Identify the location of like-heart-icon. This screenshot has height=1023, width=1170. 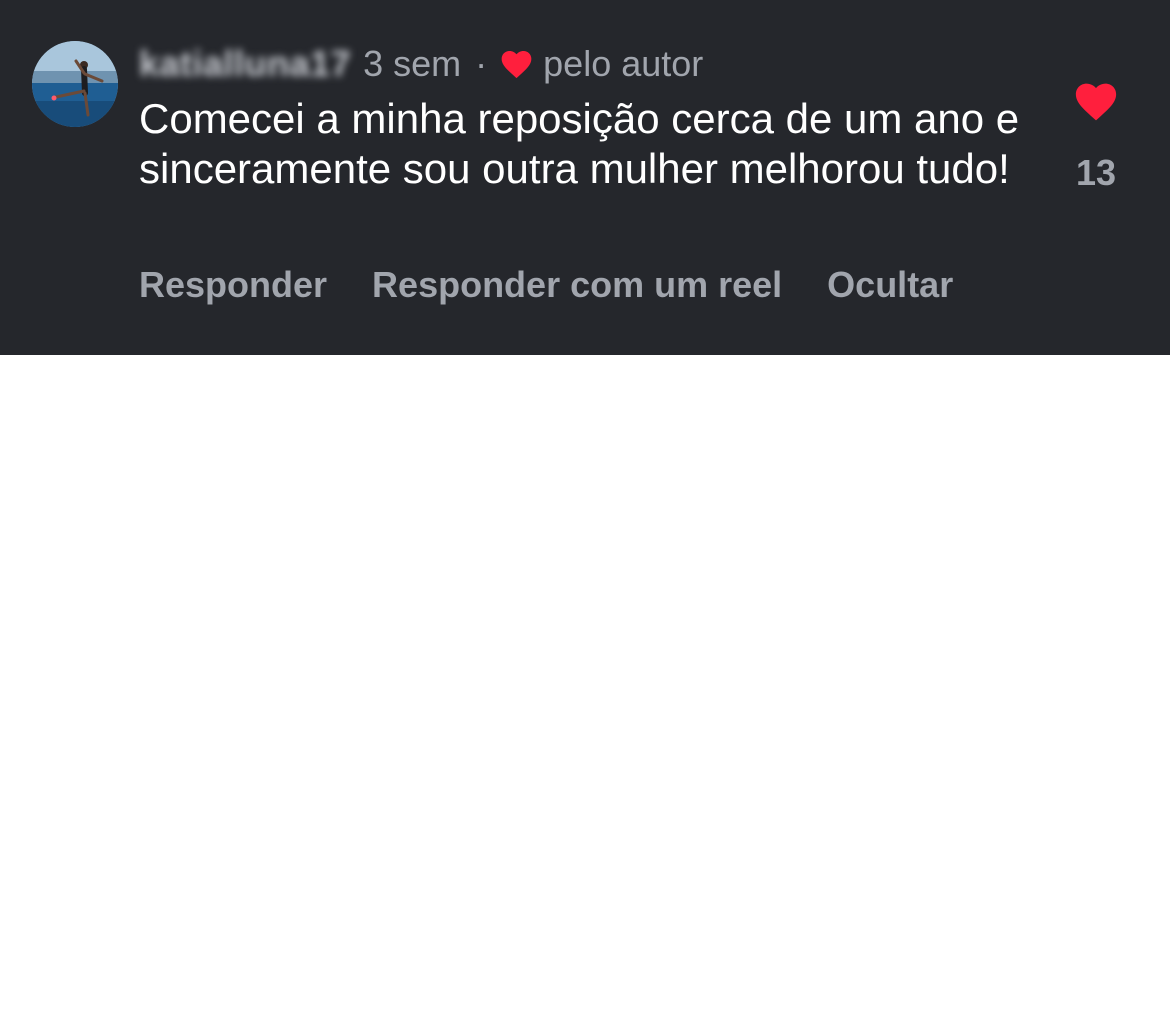
(1096, 102).